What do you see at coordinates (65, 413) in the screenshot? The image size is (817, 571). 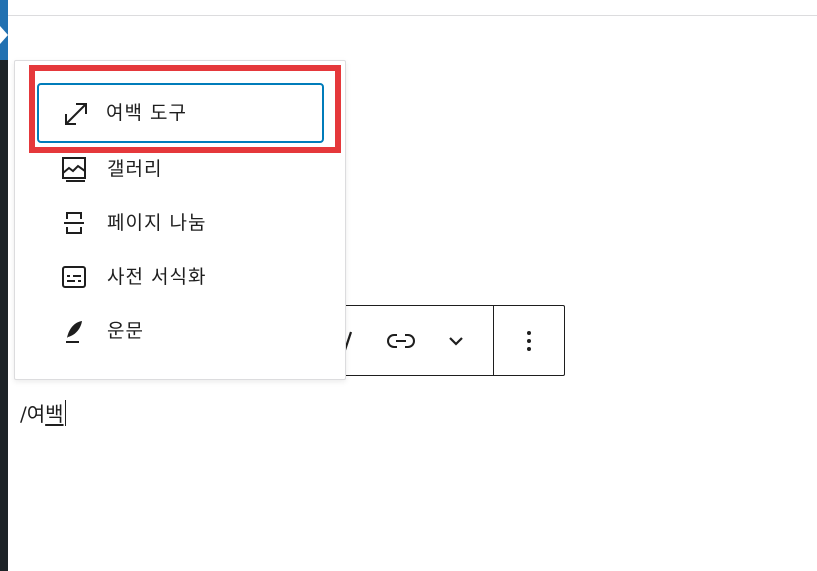 I see `text-caret` at bounding box center [65, 413].